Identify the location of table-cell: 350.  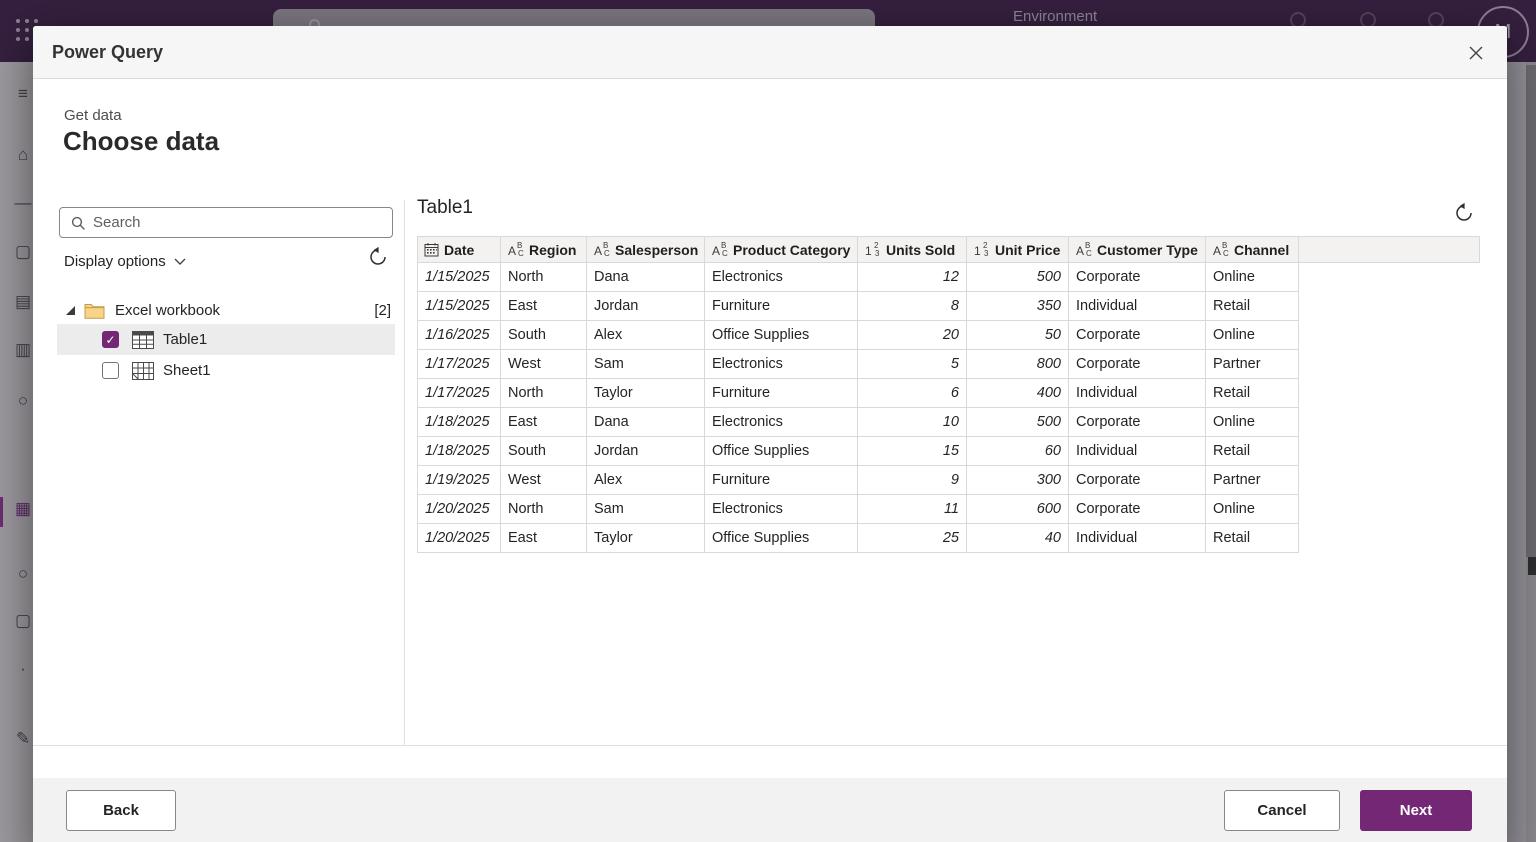
(1018, 306).